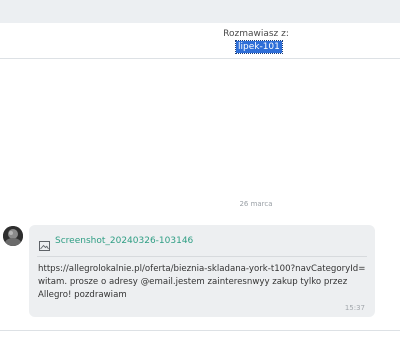  I want to click on conversation-username-link: lipek-101, so click(259, 47).